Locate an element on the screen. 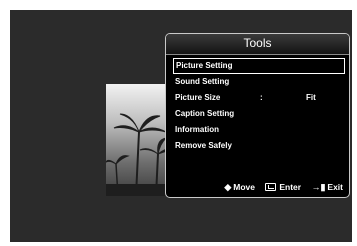 This screenshot has height=246, width=357. menu-item-picture-size: Picture Size : Fit is located at coordinates (259, 98).